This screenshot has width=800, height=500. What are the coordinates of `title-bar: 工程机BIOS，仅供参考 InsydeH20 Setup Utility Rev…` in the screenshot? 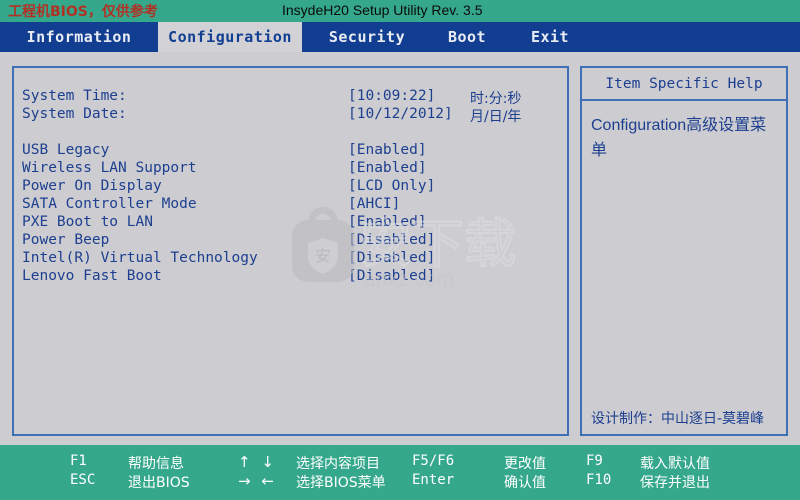 It's located at (400, 11).